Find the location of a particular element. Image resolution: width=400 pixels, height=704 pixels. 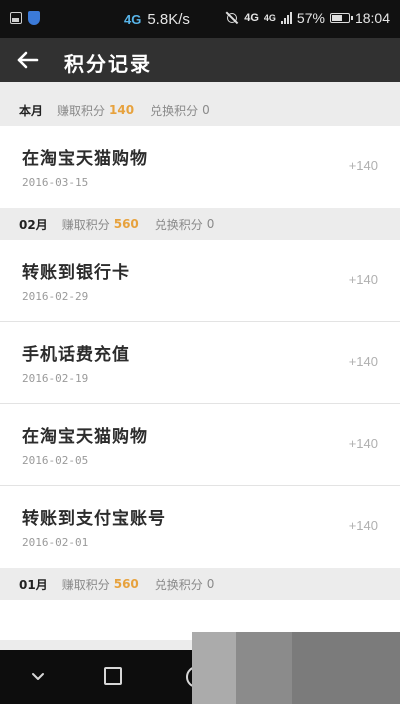

status-bar: 4G 5.8K/s 4G 4G 57% 18:04 is located at coordinates (200, 19).